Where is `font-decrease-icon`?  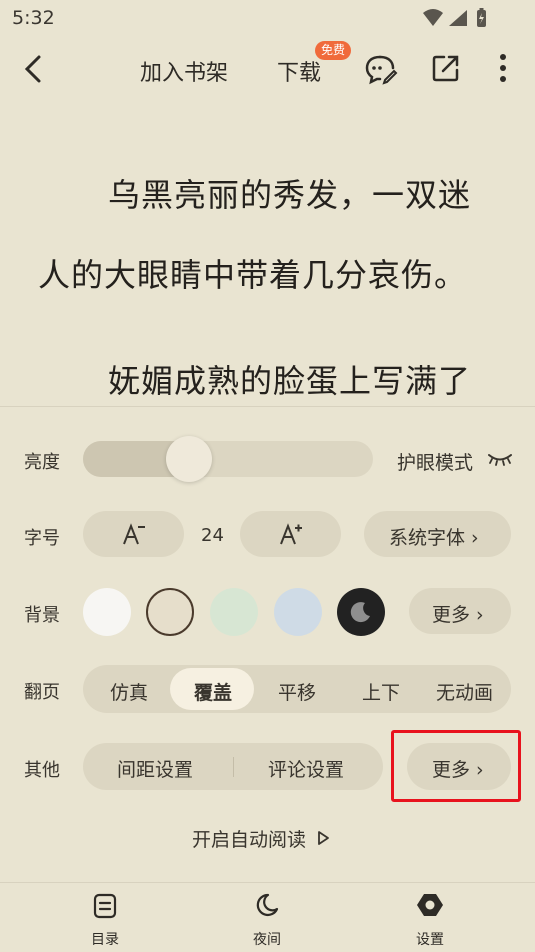
font-decrease-icon is located at coordinates (134, 534).